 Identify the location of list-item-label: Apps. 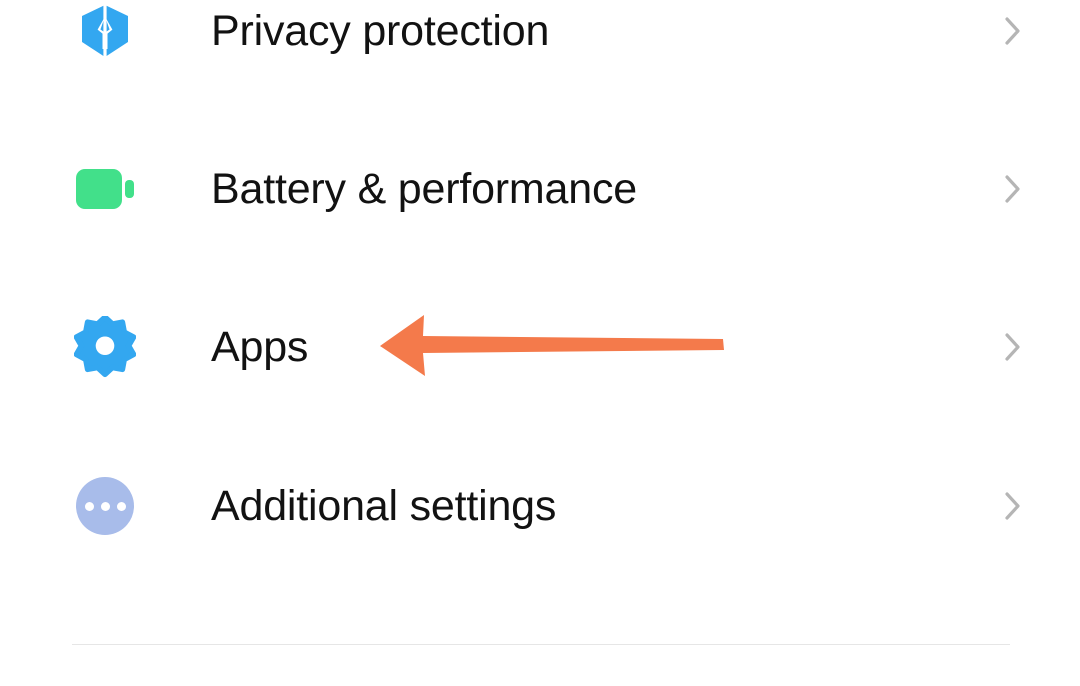
(260, 346).